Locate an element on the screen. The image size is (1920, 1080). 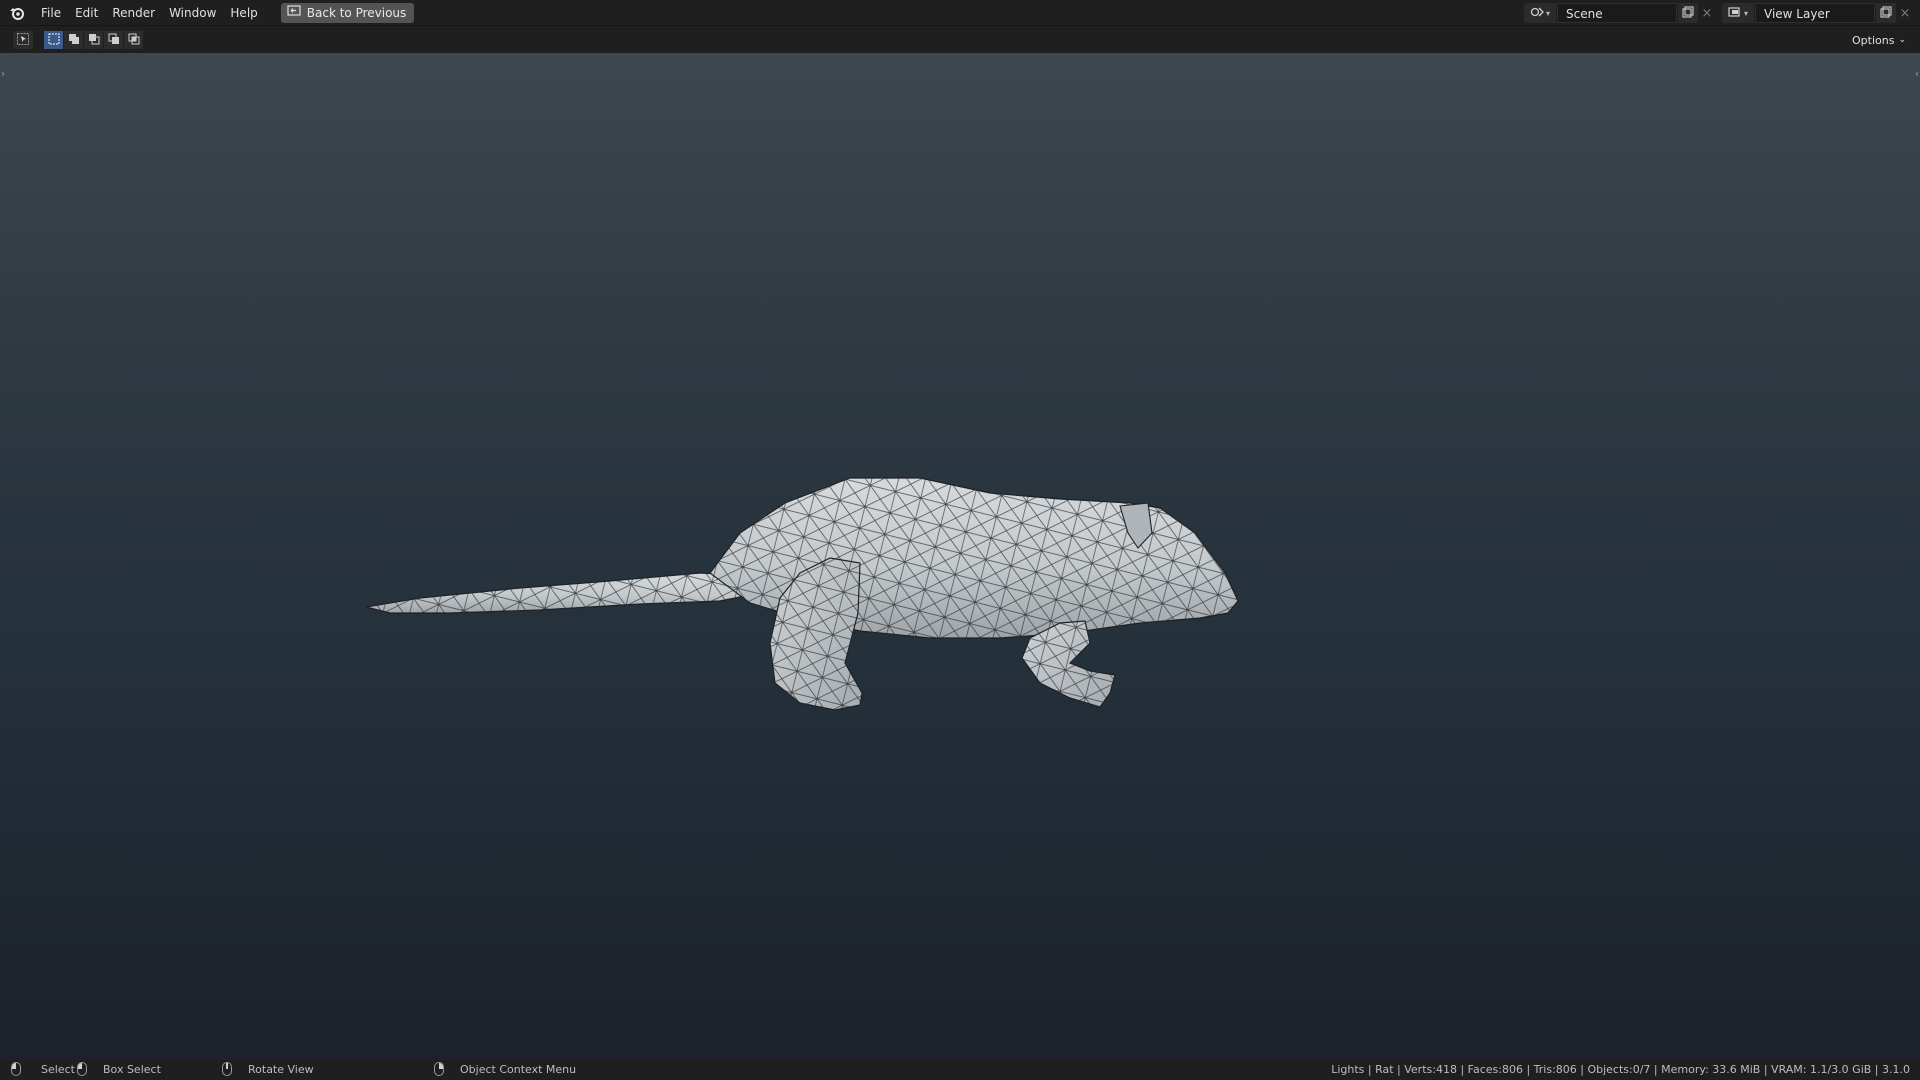
select-mode-invert is located at coordinates (113, 40).